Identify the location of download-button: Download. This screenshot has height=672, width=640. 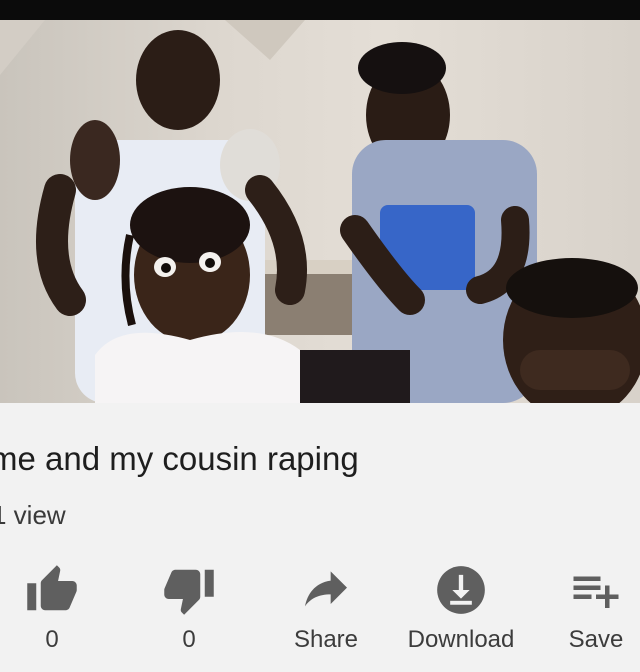
(461, 617).